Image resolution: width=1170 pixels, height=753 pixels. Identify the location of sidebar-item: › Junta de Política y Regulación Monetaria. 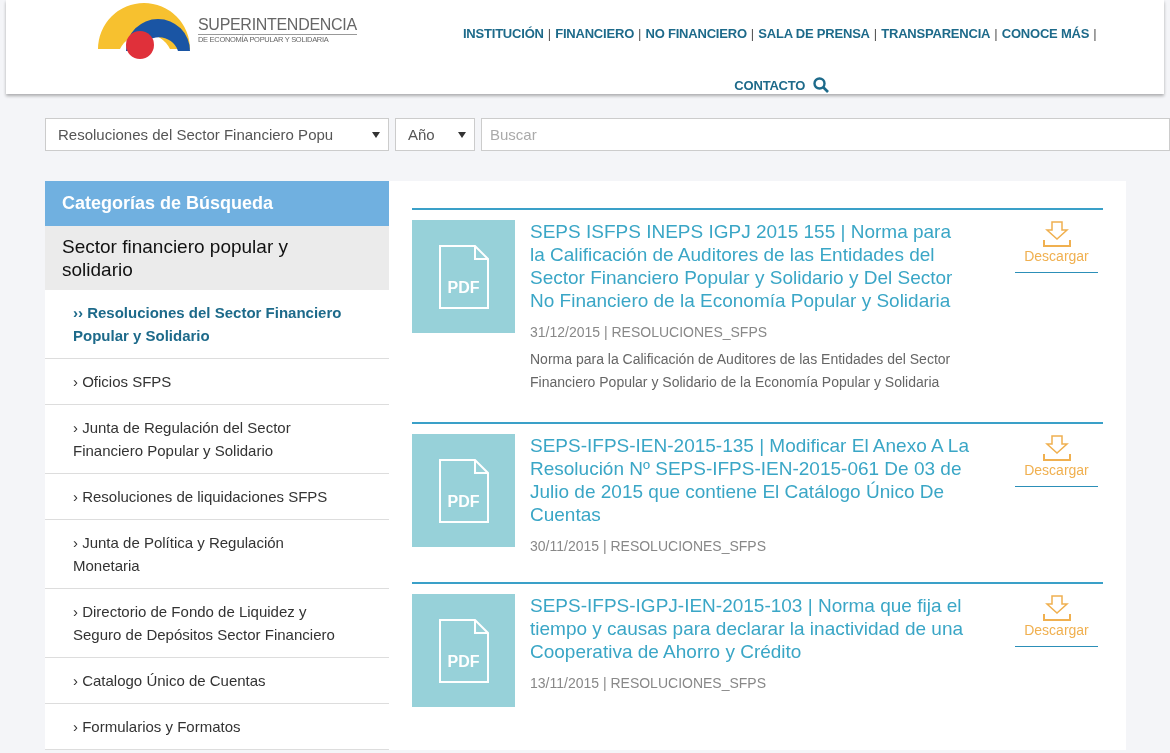
(217, 554).